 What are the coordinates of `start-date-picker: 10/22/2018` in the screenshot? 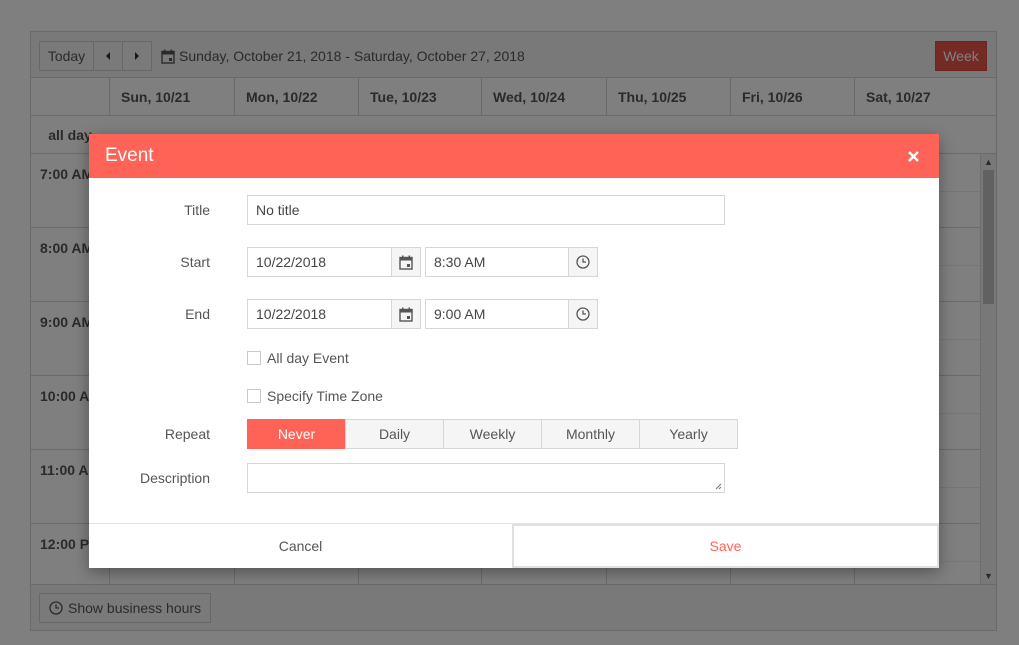 It's located at (334, 262).